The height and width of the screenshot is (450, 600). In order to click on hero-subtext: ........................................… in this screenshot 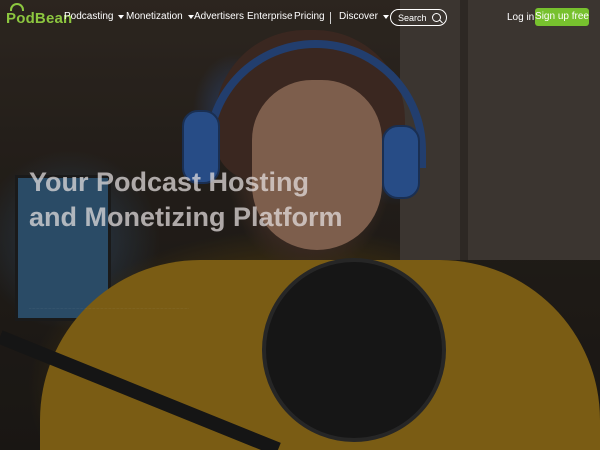, I will do `click(109, 308)`.